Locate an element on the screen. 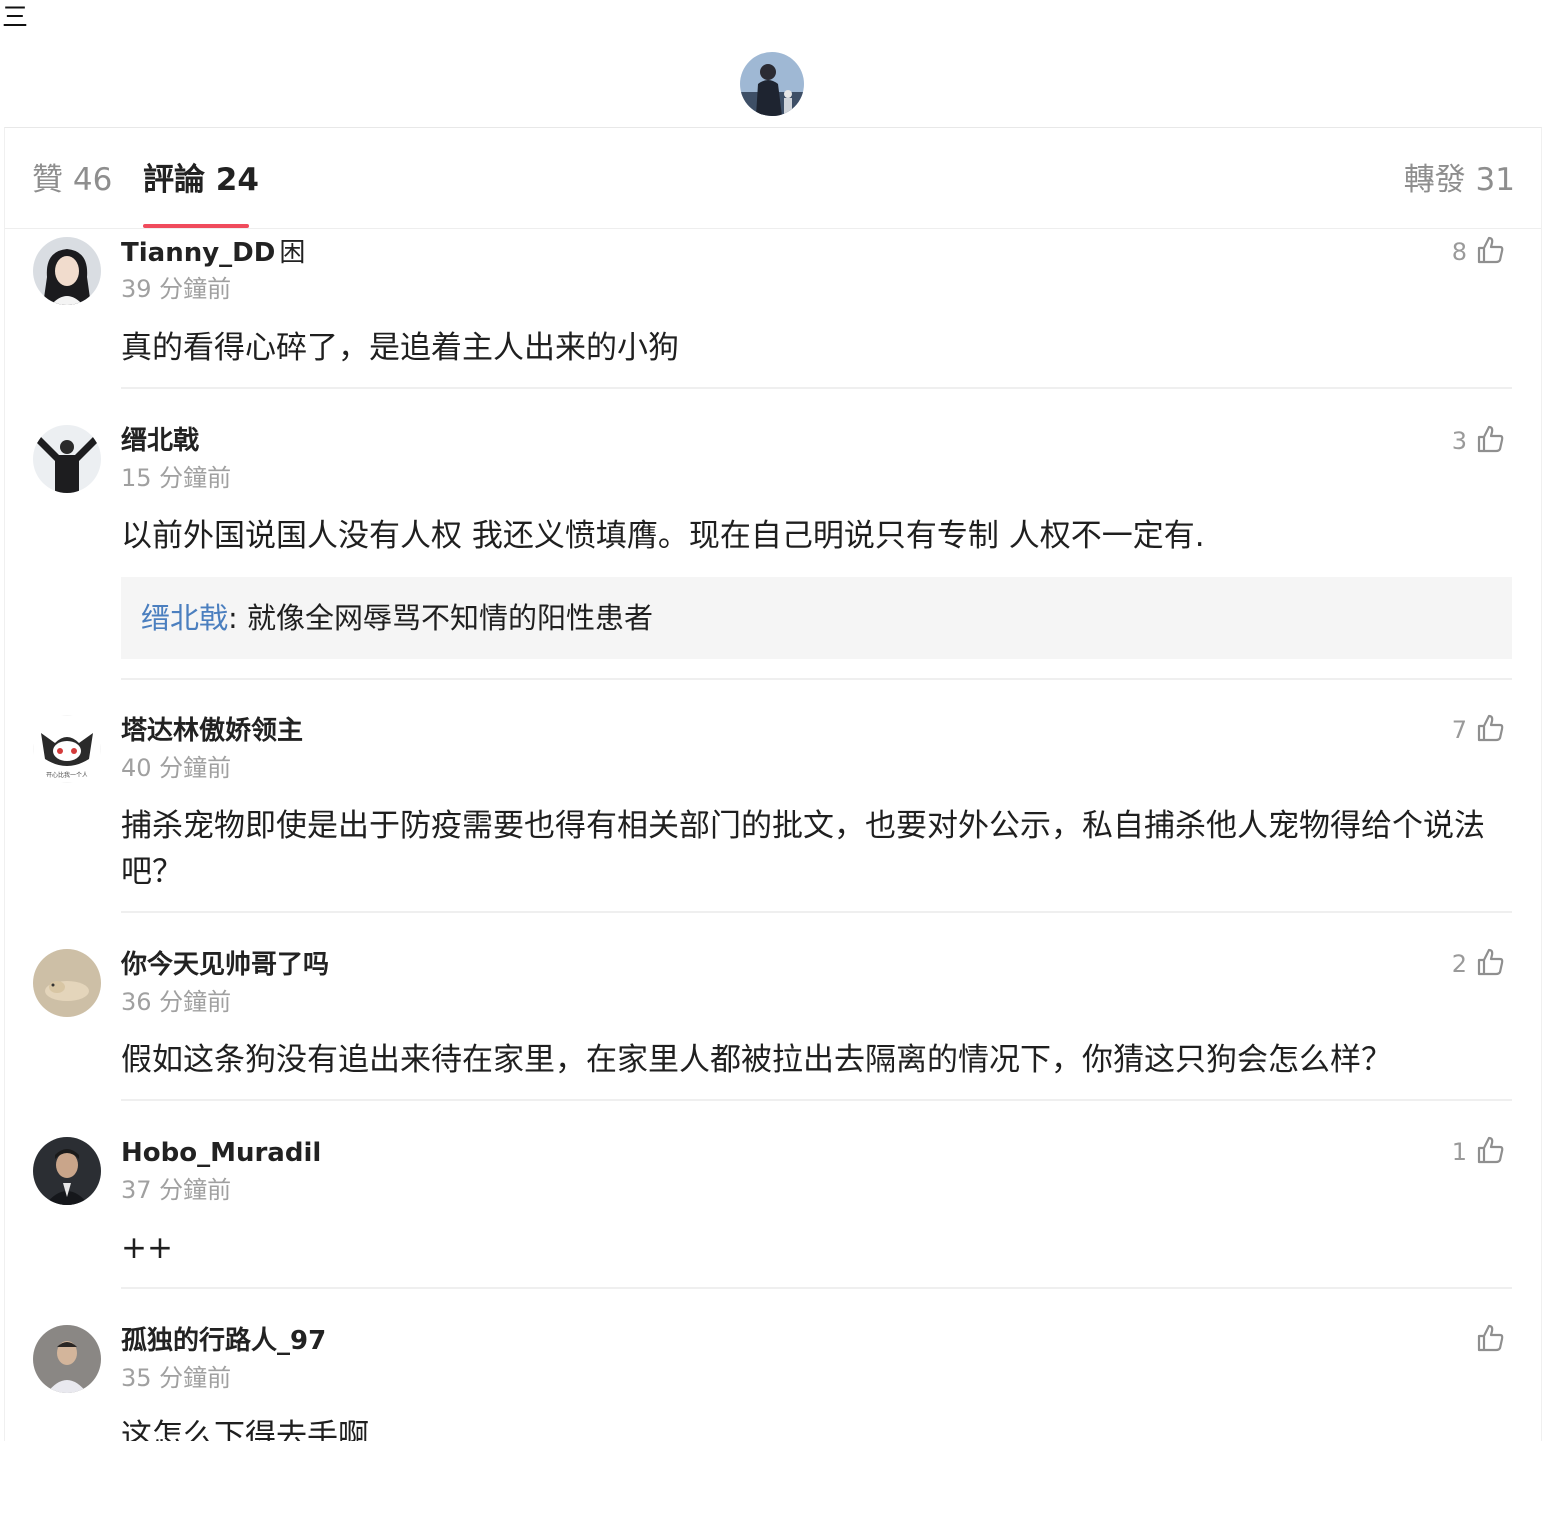 The height and width of the screenshot is (1536, 1568). like-button: 8 is located at coordinates (1478, 252).